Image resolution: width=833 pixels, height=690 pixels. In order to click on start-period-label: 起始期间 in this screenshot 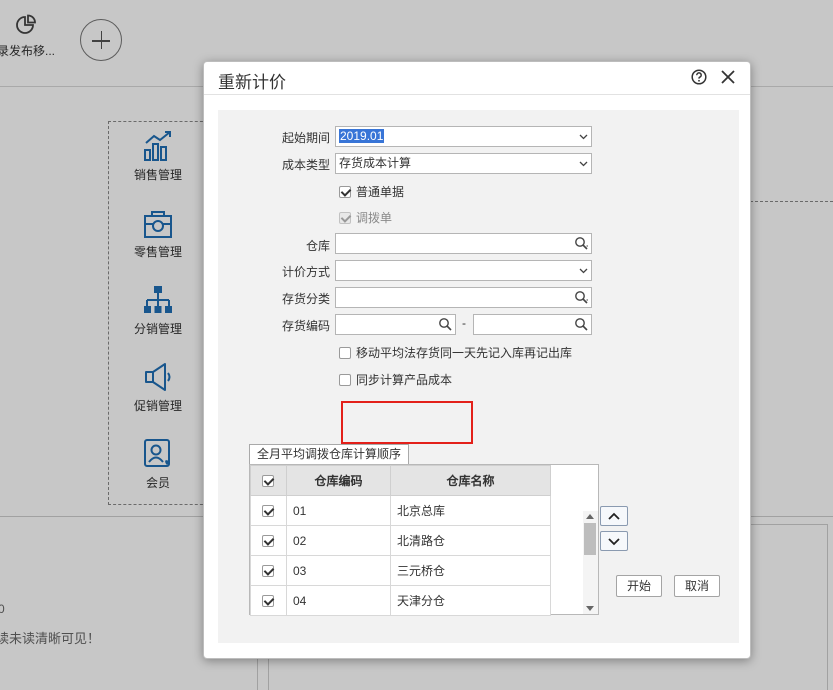, I will do `click(305, 138)`.